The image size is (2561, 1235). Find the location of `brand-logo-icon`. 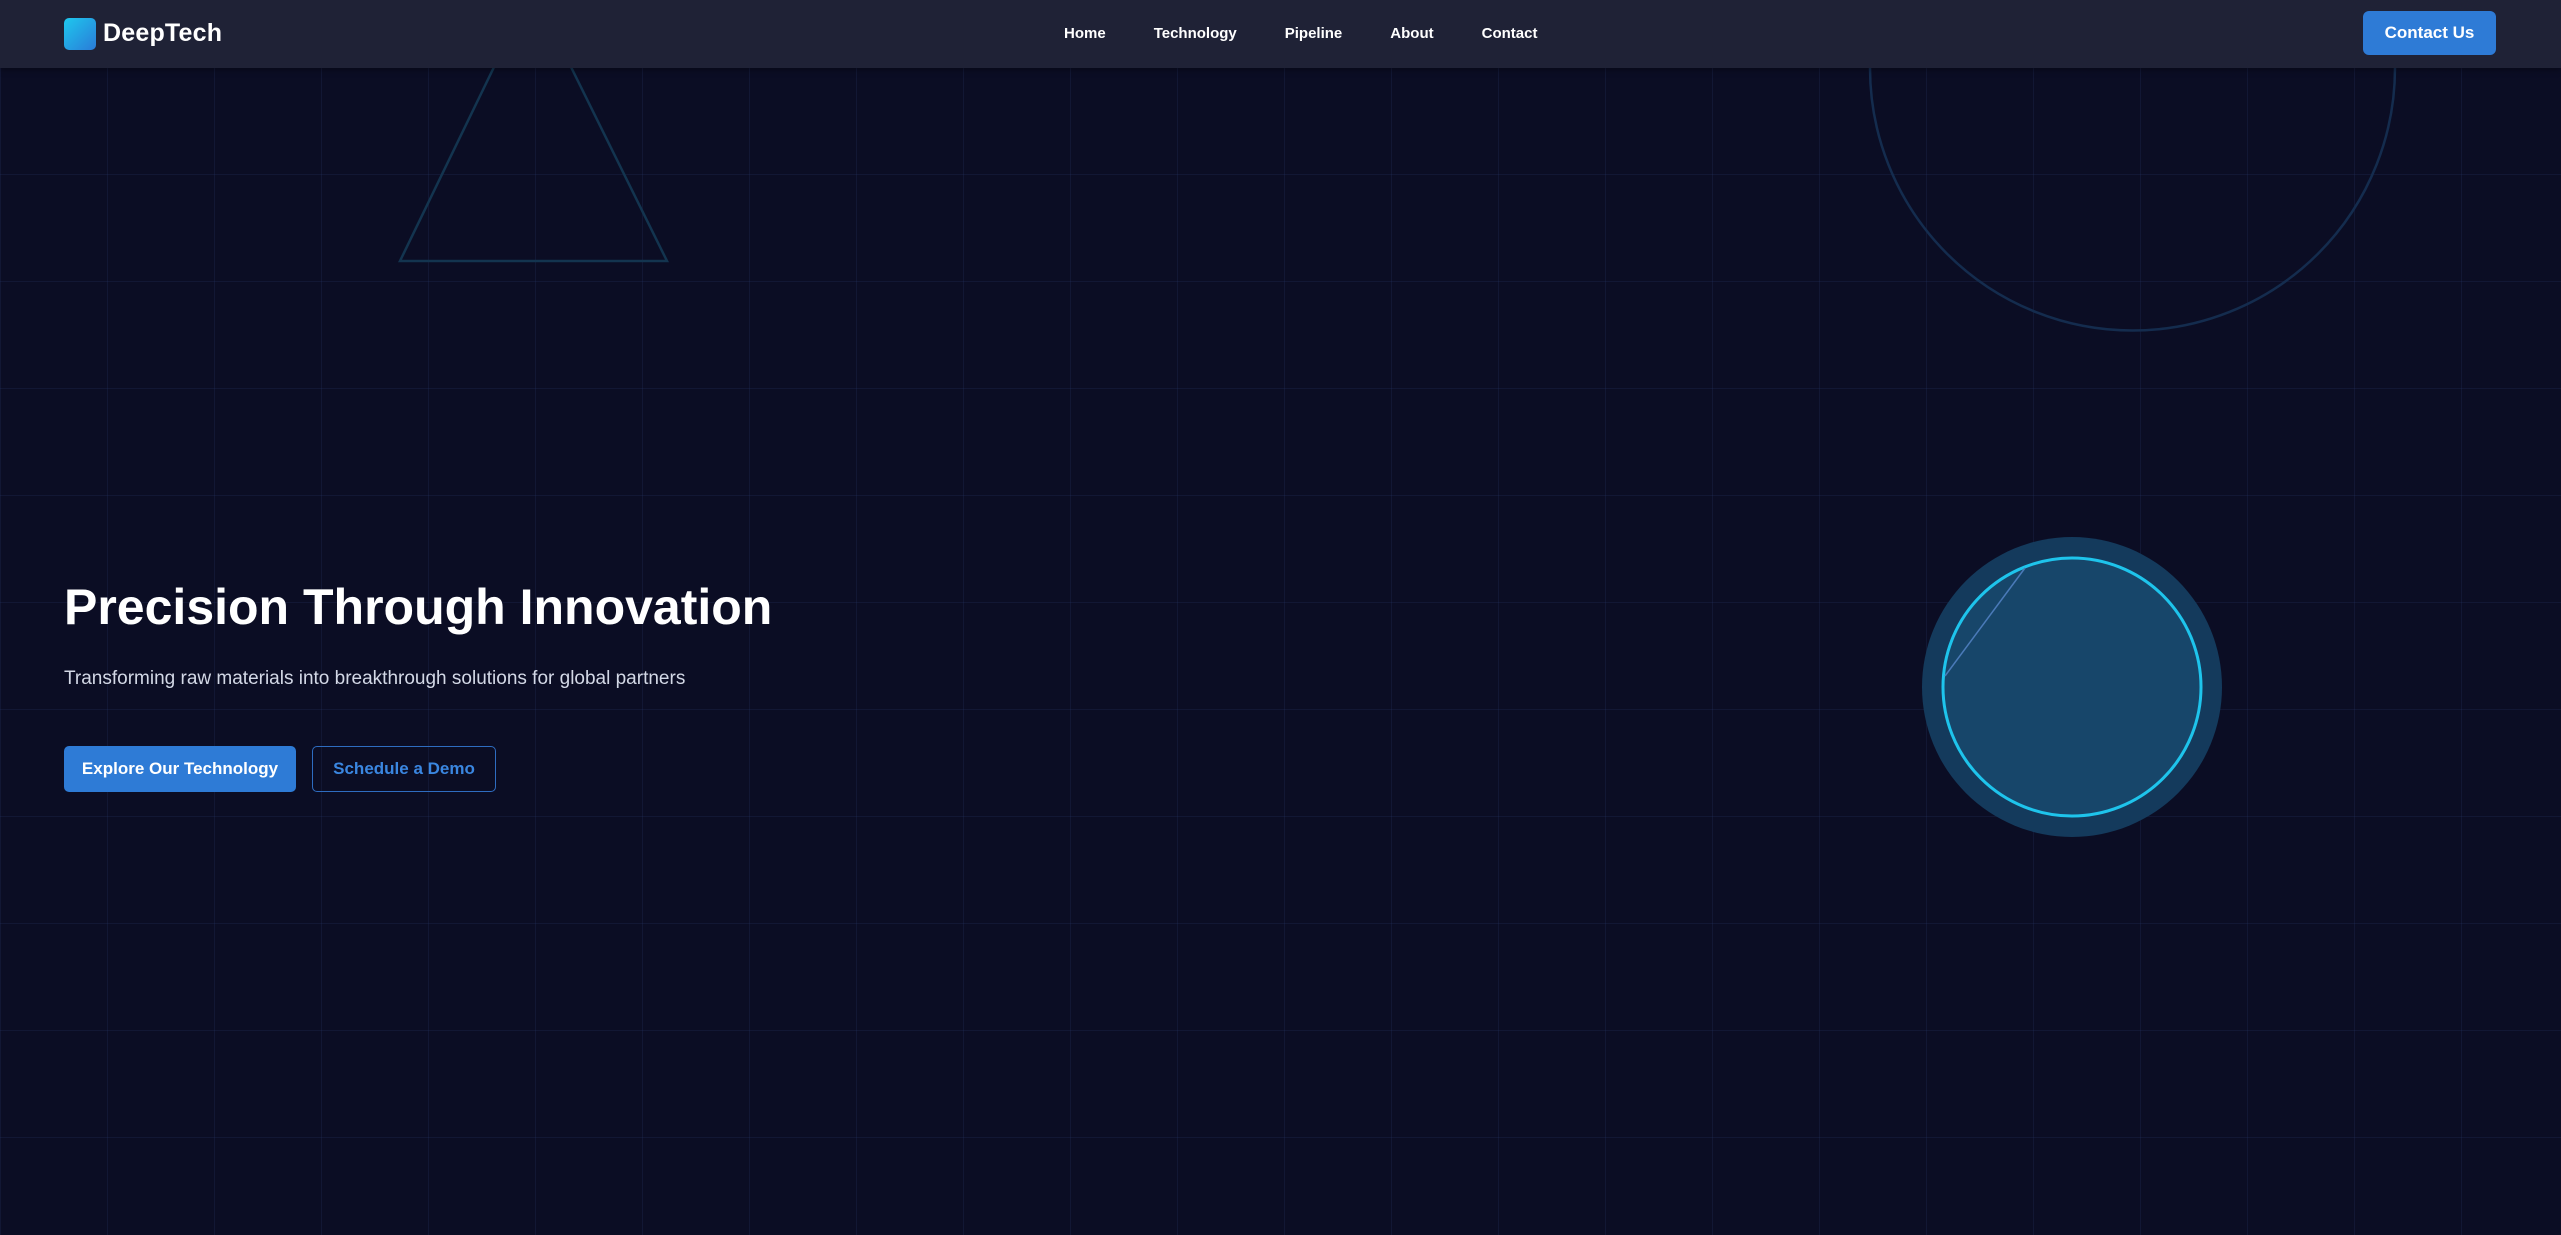

brand-logo-icon is located at coordinates (80, 33).